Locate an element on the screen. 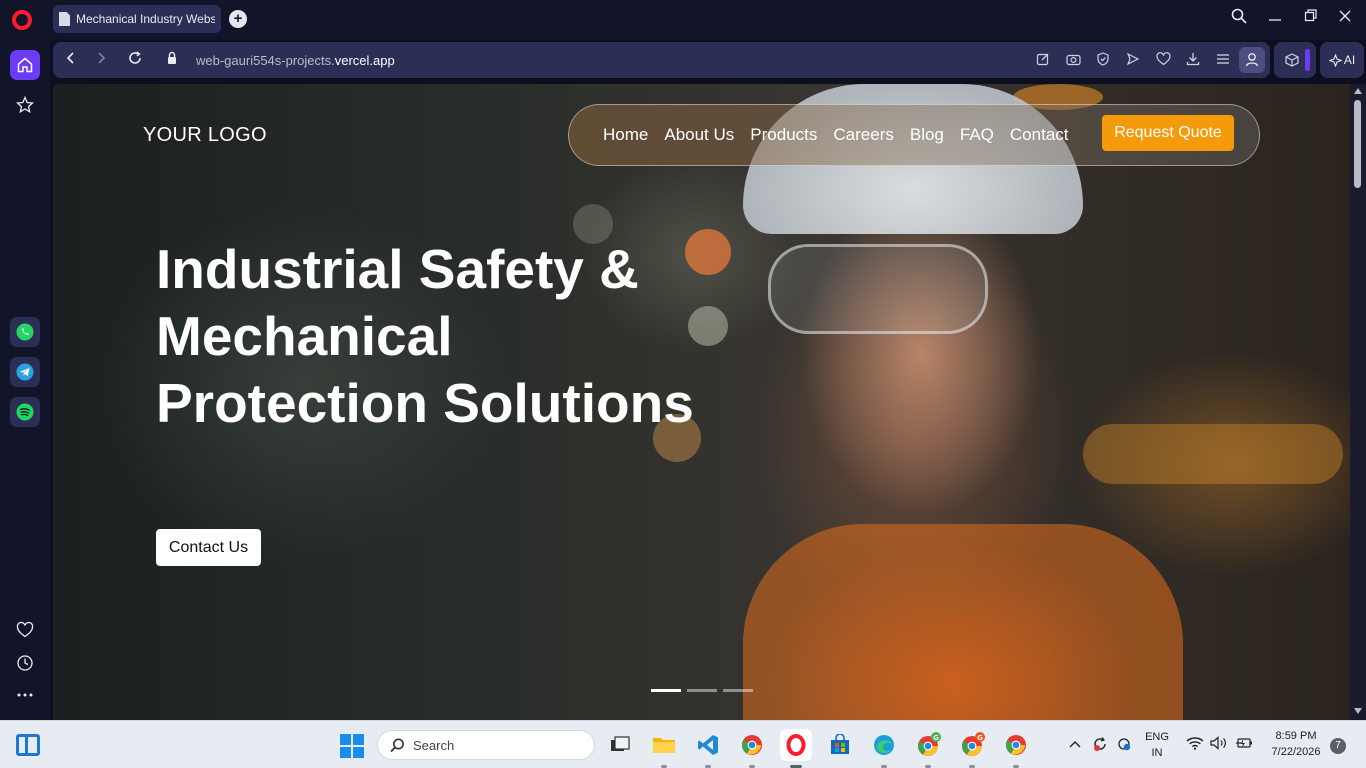 The height and width of the screenshot is (768, 1366). browser-sidebar is located at coordinates (25, 380).